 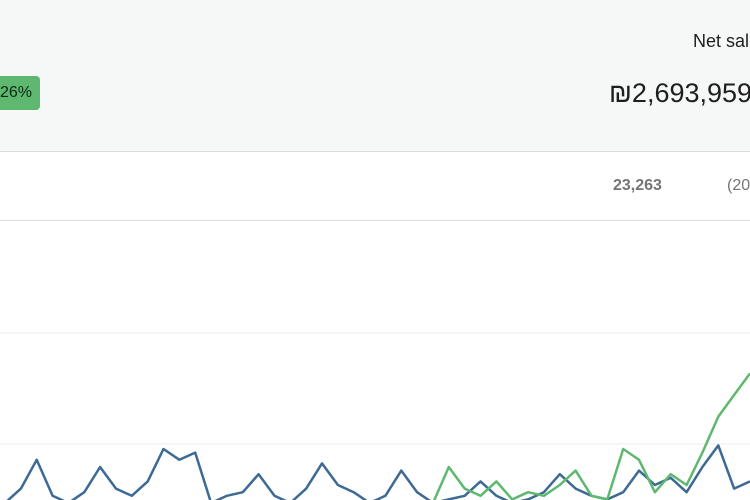 What do you see at coordinates (721, 41) in the screenshot?
I see `stat-label: Net sal` at bounding box center [721, 41].